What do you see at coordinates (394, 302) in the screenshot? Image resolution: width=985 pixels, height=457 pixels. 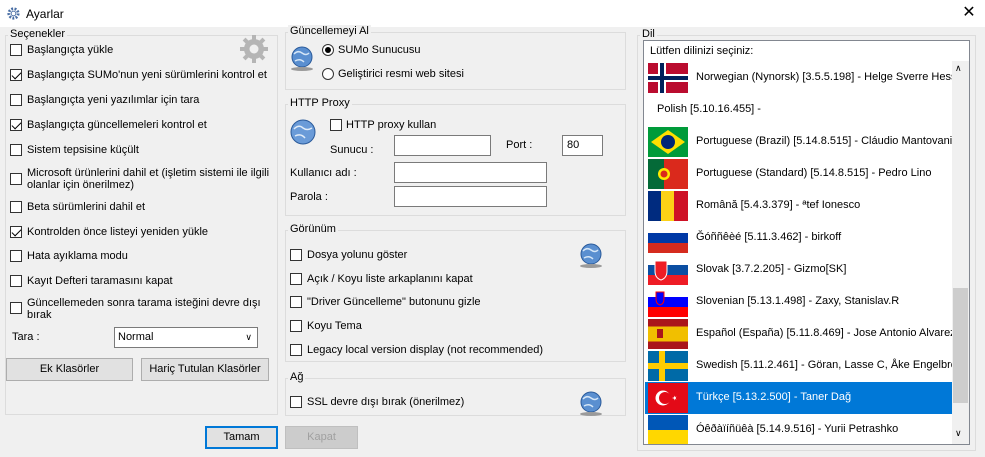 I see `appearance-label-2: "Driver Güncelleme" butonunu gizle` at bounding box center [394, 302].